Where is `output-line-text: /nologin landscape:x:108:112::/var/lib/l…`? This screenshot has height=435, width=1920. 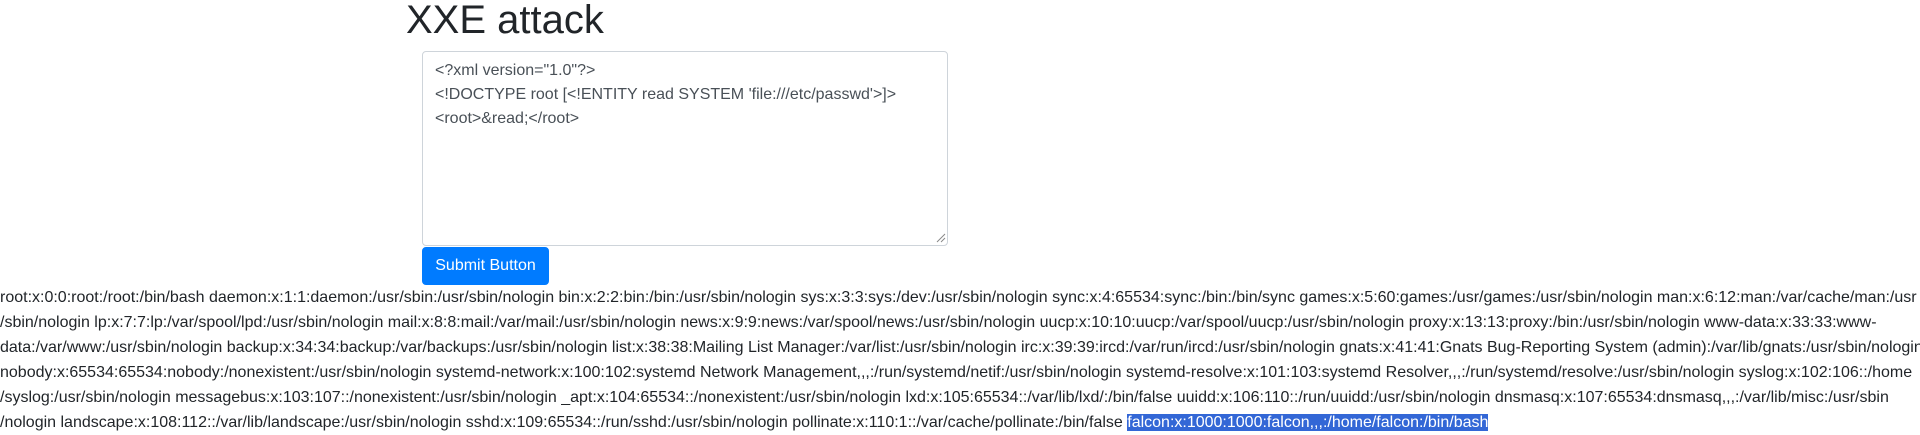 output-line-text: /nologin landscape:x:108:112::/var/lib/l… is located at coordinates (564, 422).